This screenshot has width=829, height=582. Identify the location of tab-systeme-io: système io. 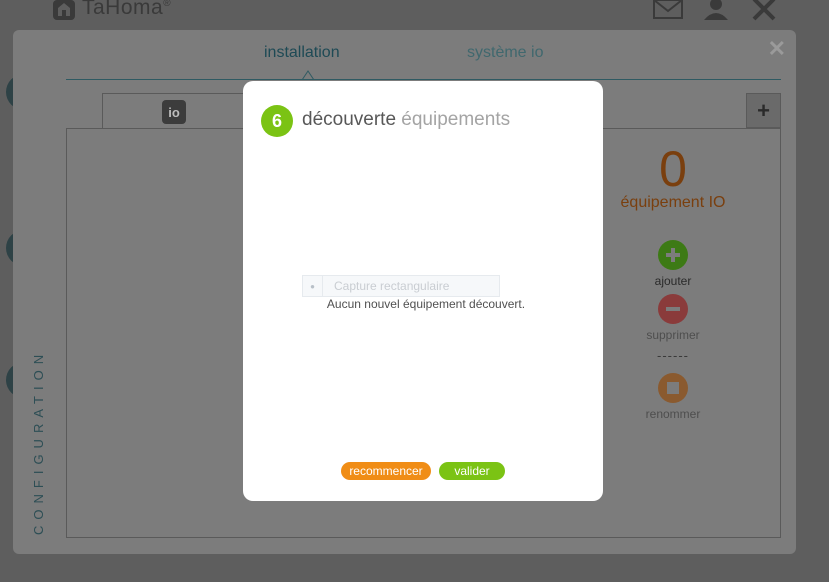
(505, 53).